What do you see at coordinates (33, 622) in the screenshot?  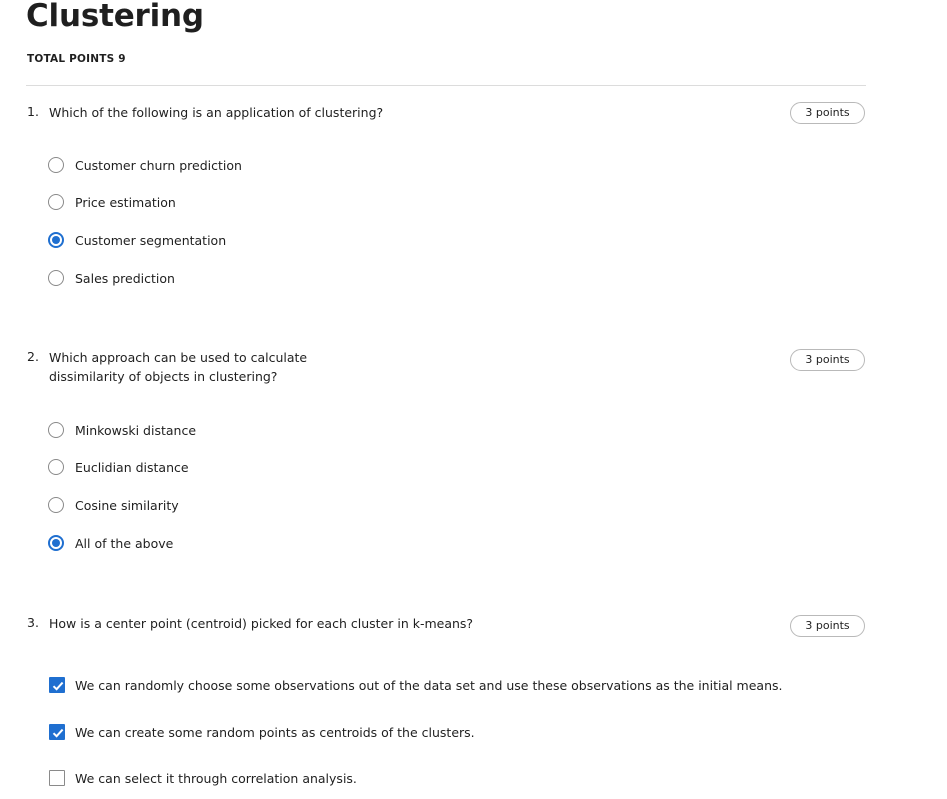 I see `question-number: 3.` at bounding box center [33, 622].